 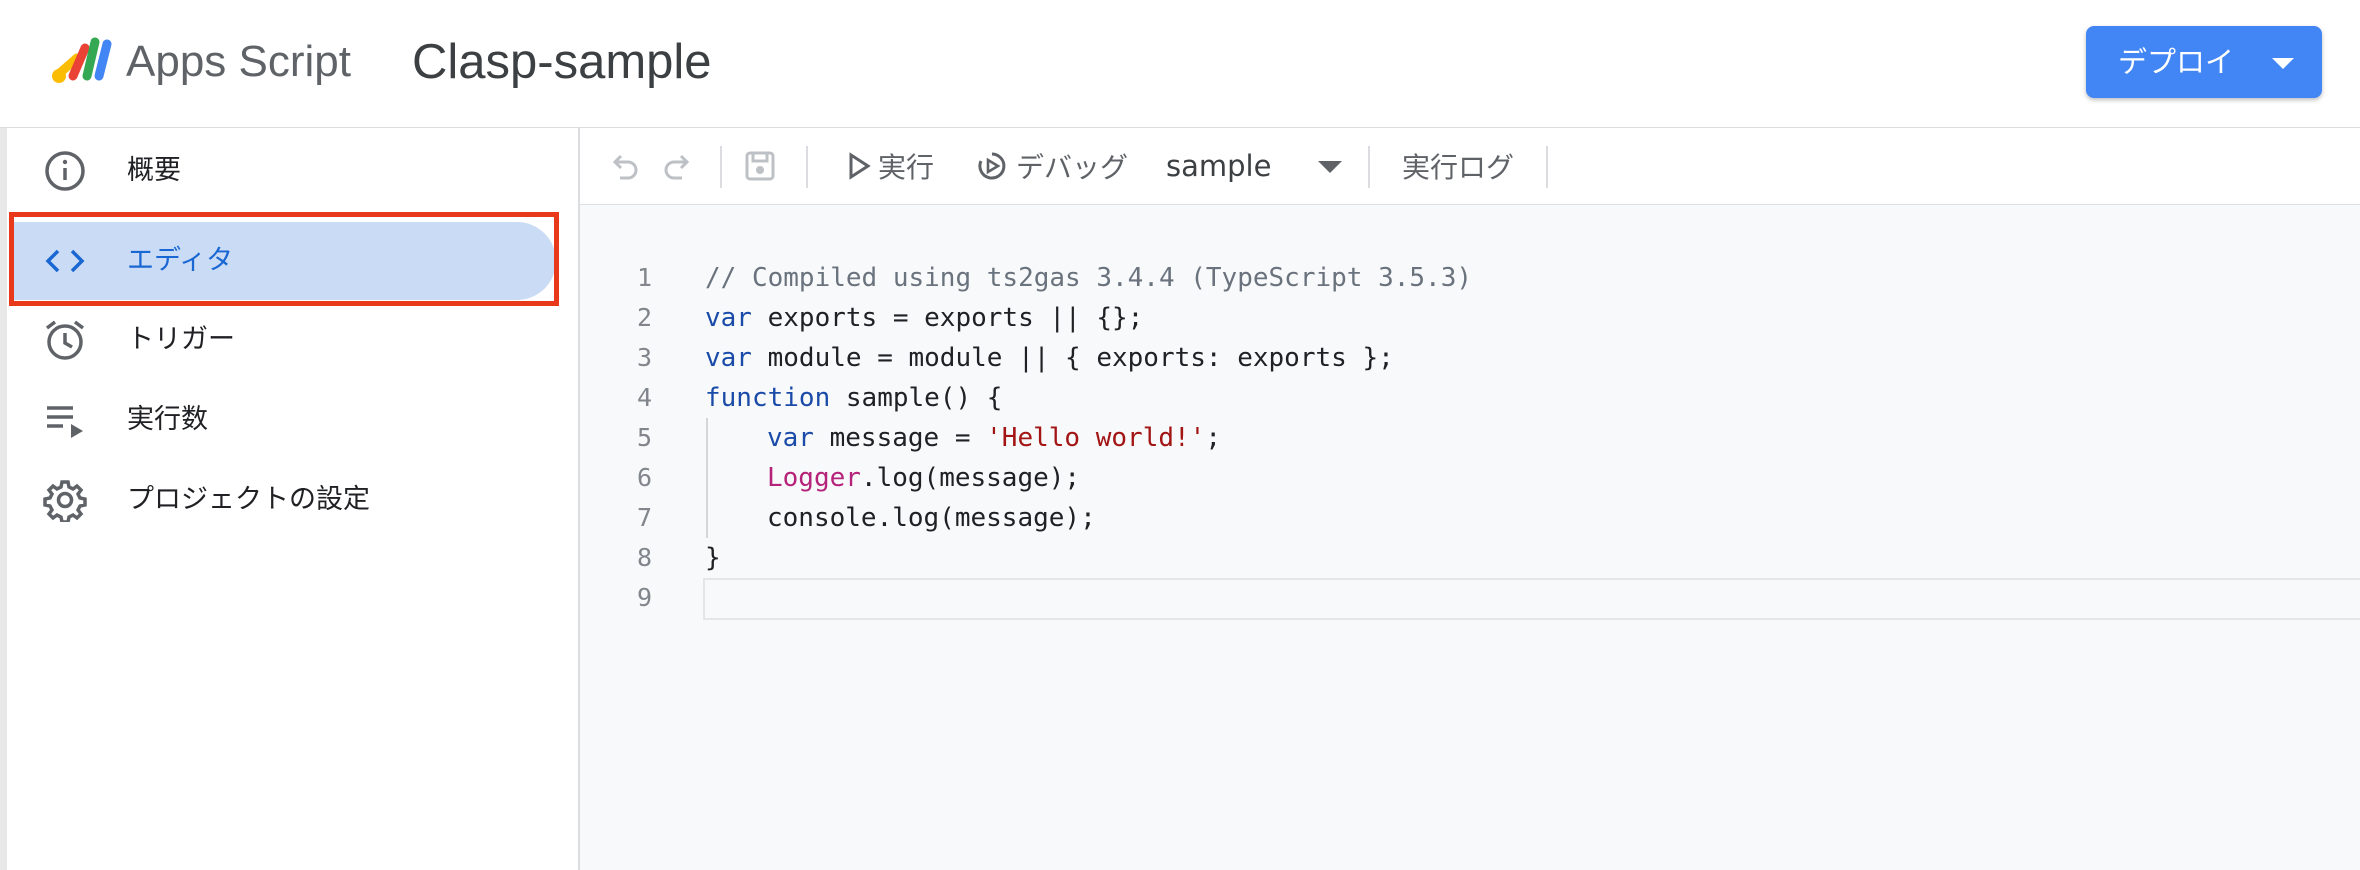 What do you see at coordinates (65, 340) in the screenshot?
I see `alarm-icon` at bounding box center [65, 340].